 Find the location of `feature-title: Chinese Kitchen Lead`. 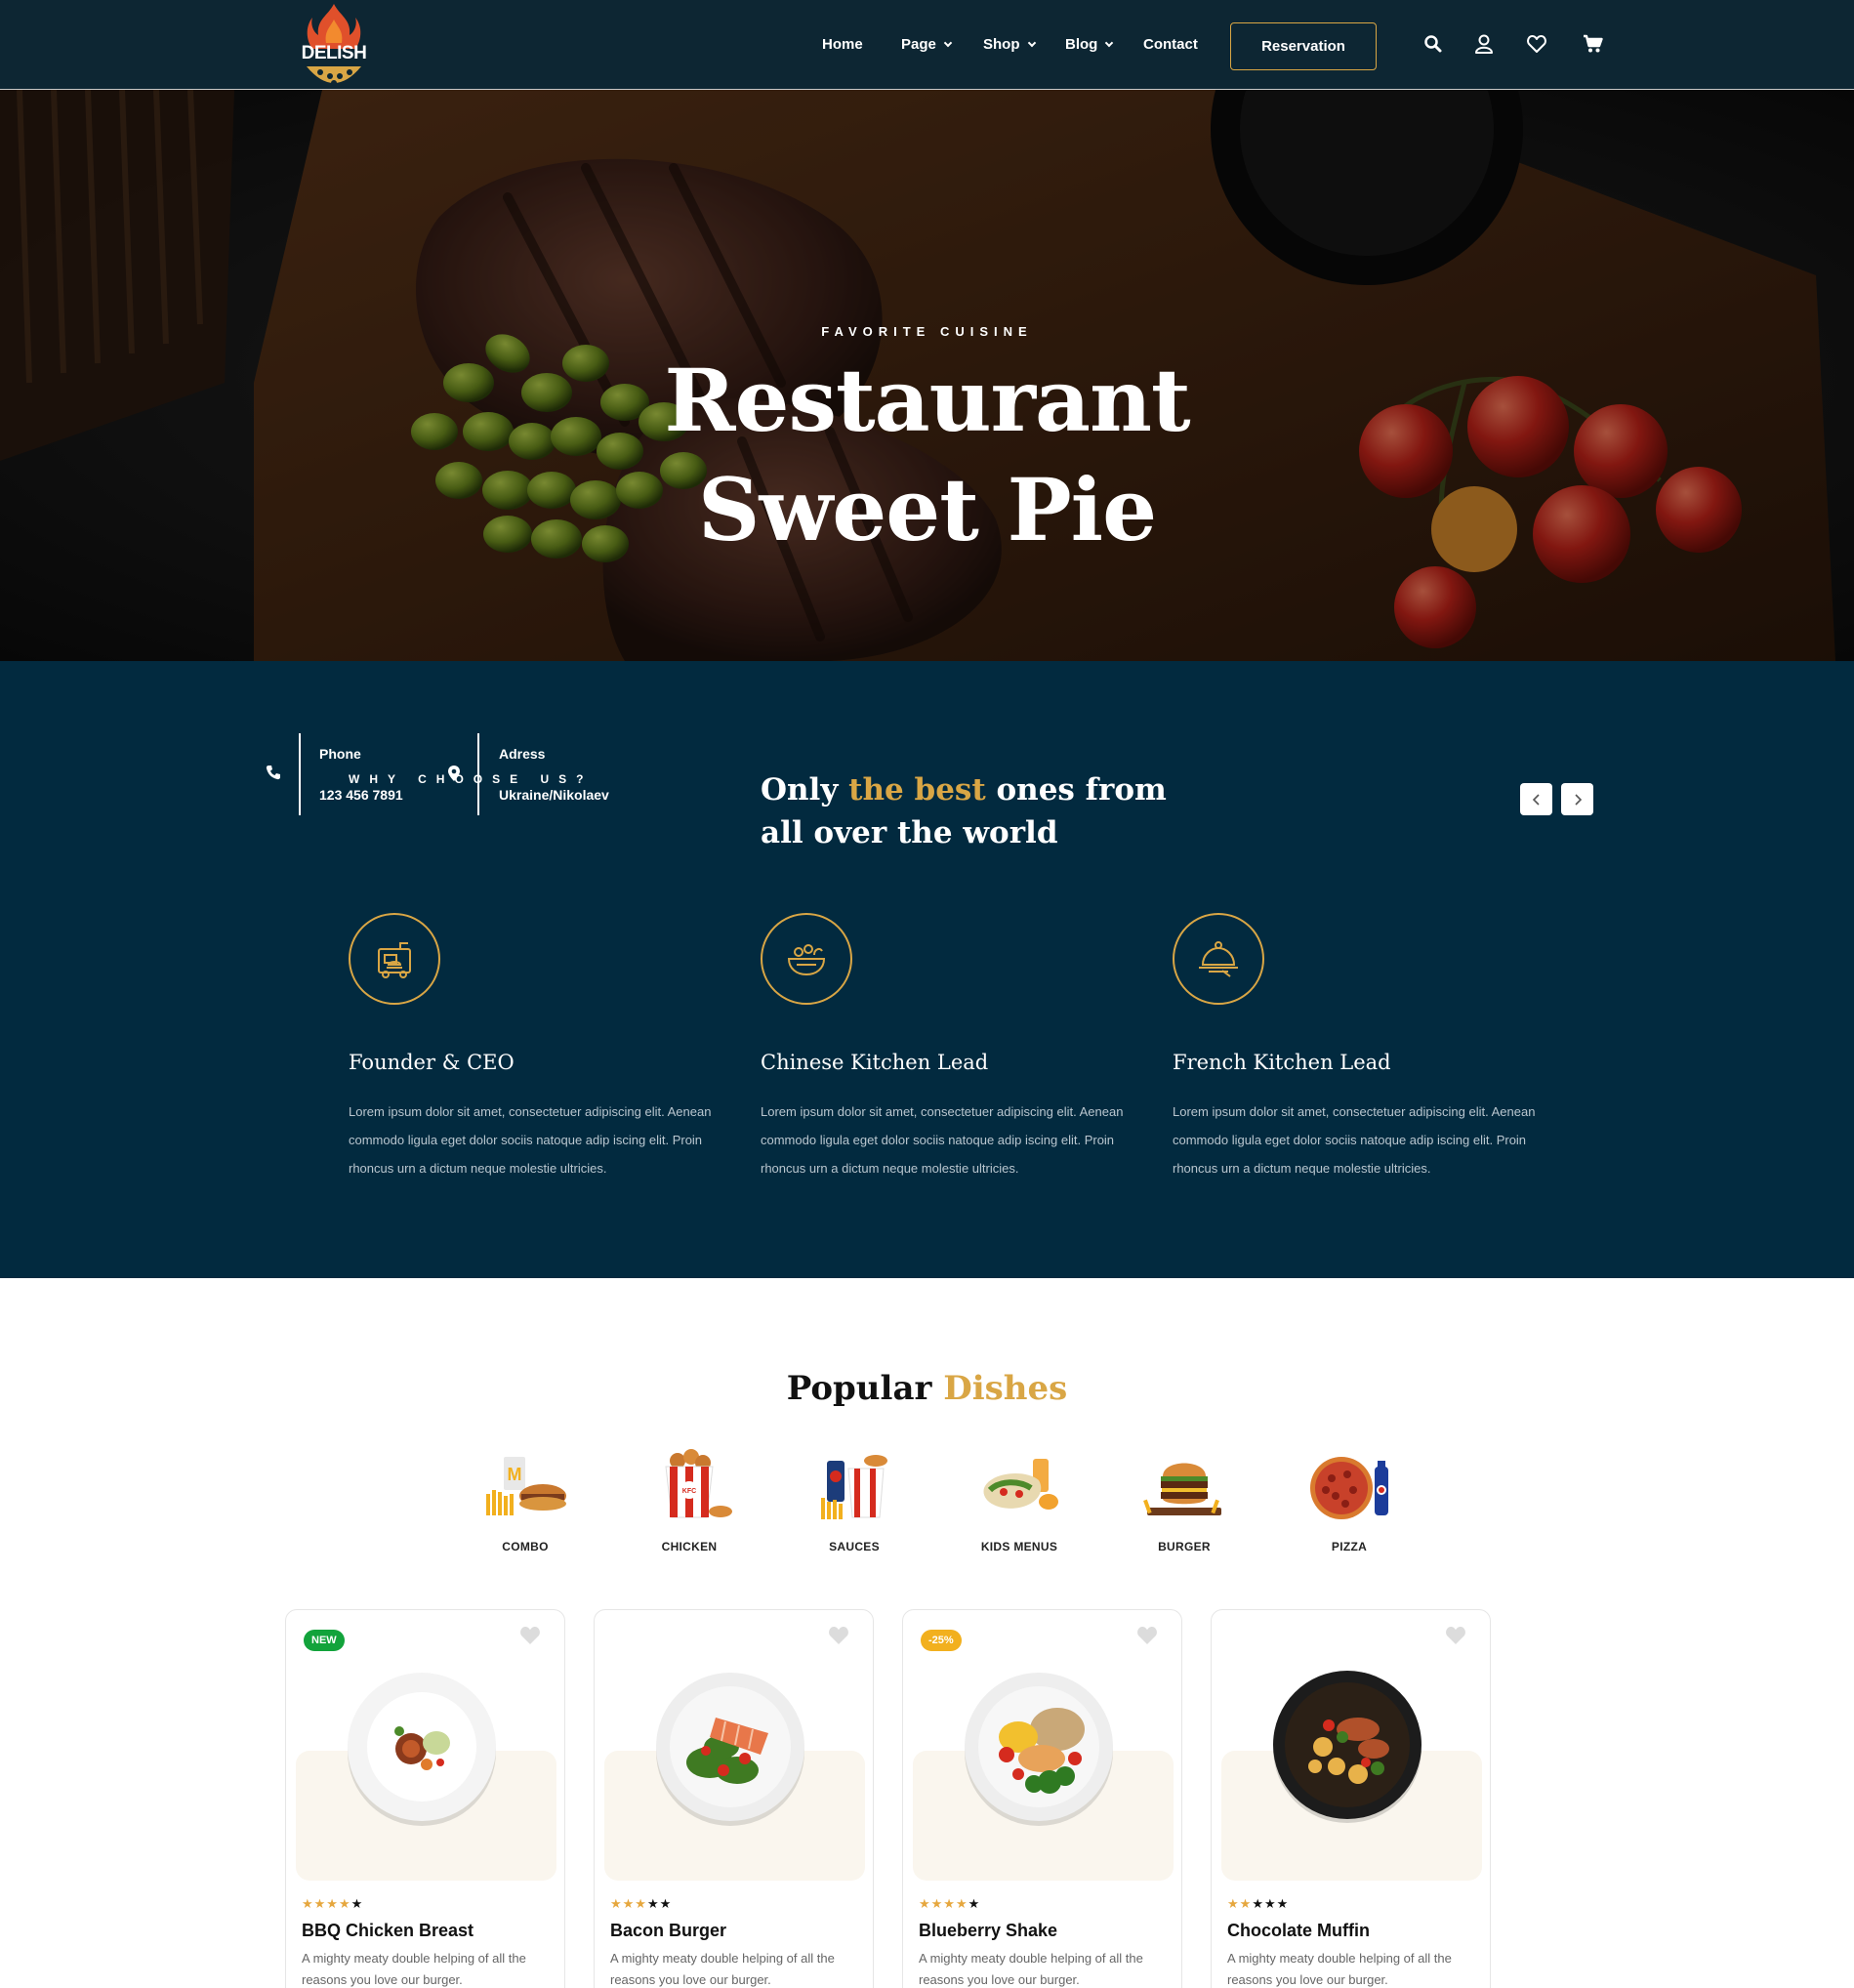

feature-title: Chinese Kitchen Lead is located at coordinates (875, 1062).